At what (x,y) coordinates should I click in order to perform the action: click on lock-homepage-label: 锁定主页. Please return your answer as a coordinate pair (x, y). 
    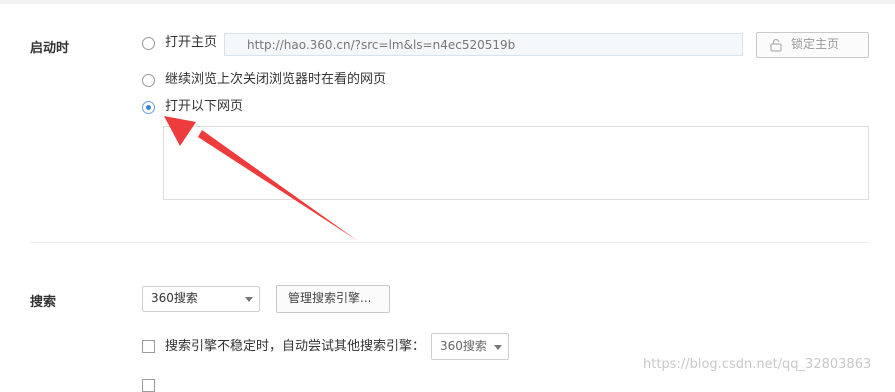
    Looking at the image, I should click on (815, 44).